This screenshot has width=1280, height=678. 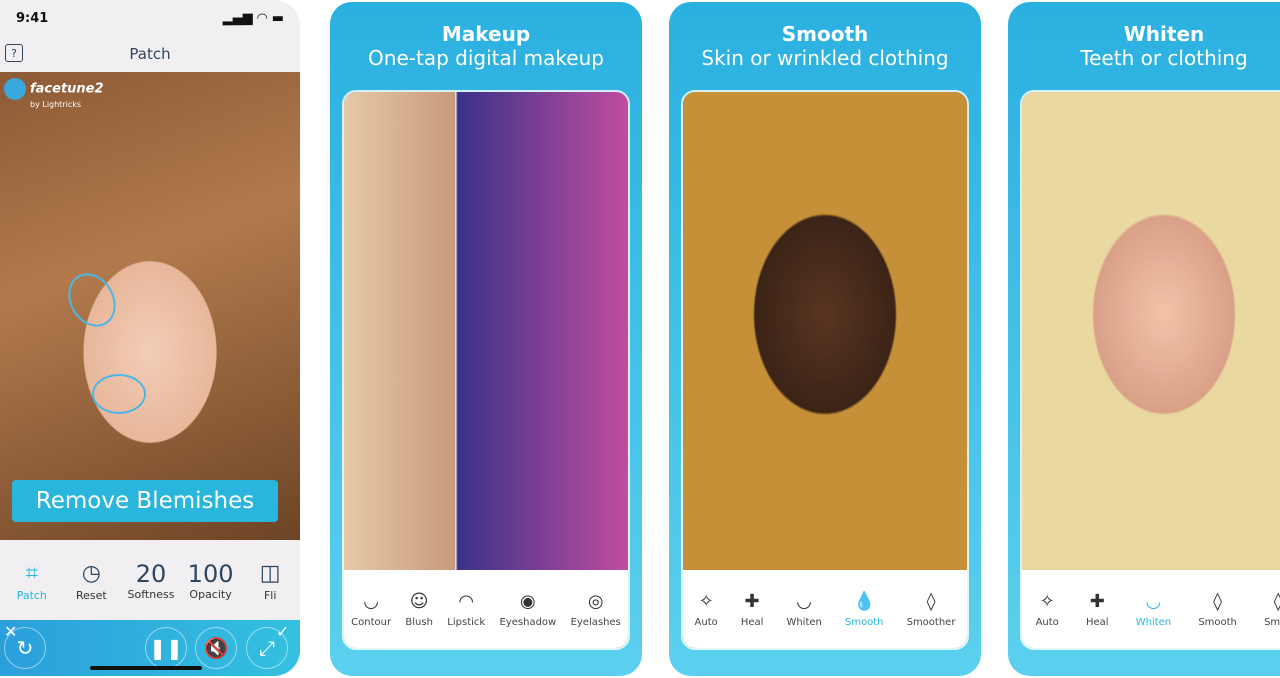 I want to click on contour-icon: ◡, so click(x=371, y=601).